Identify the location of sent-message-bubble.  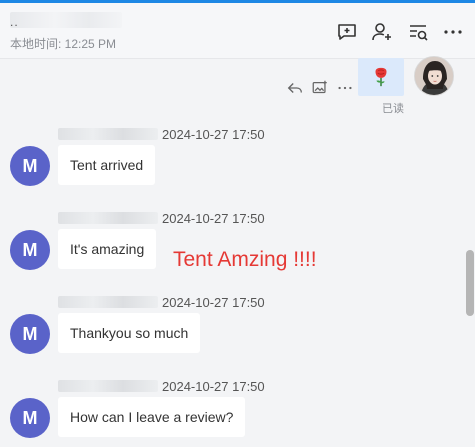
(381, 77).